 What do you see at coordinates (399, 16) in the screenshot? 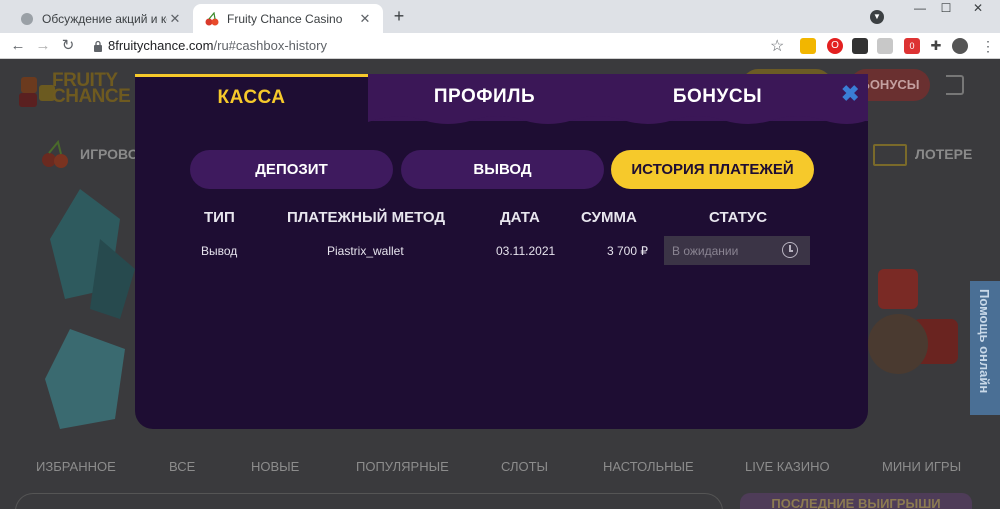
I see `new-tab-button: +` at bounding box center [399, 16].